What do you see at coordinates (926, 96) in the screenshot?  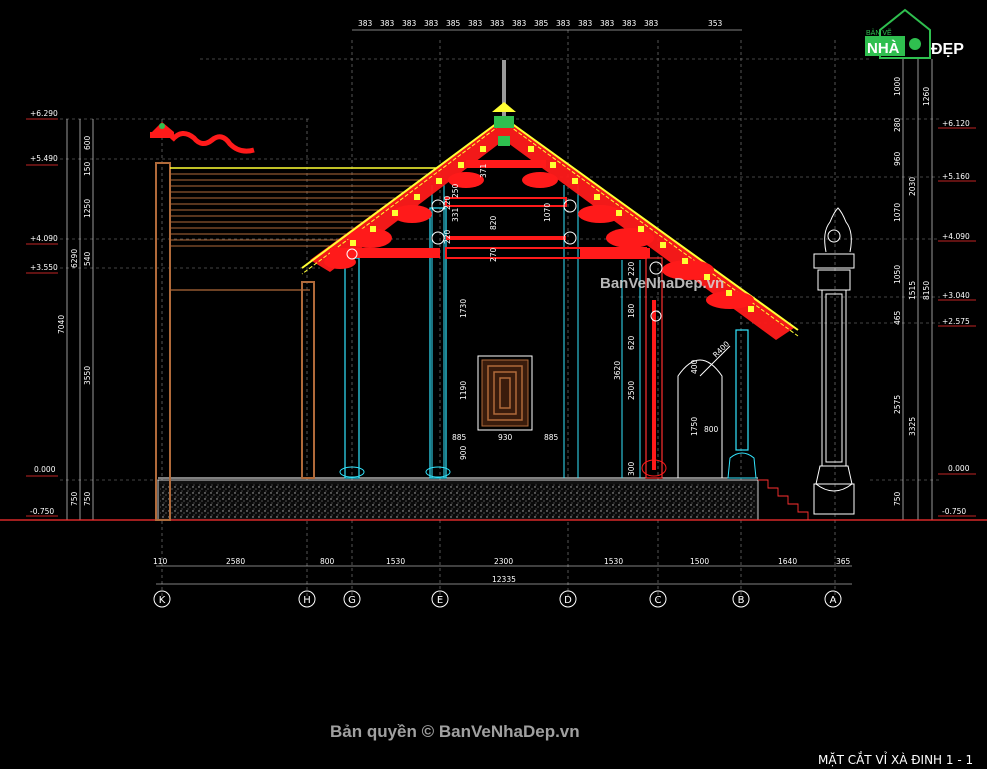 I see `right-dim: 1260` at bounding box center [926, 96].